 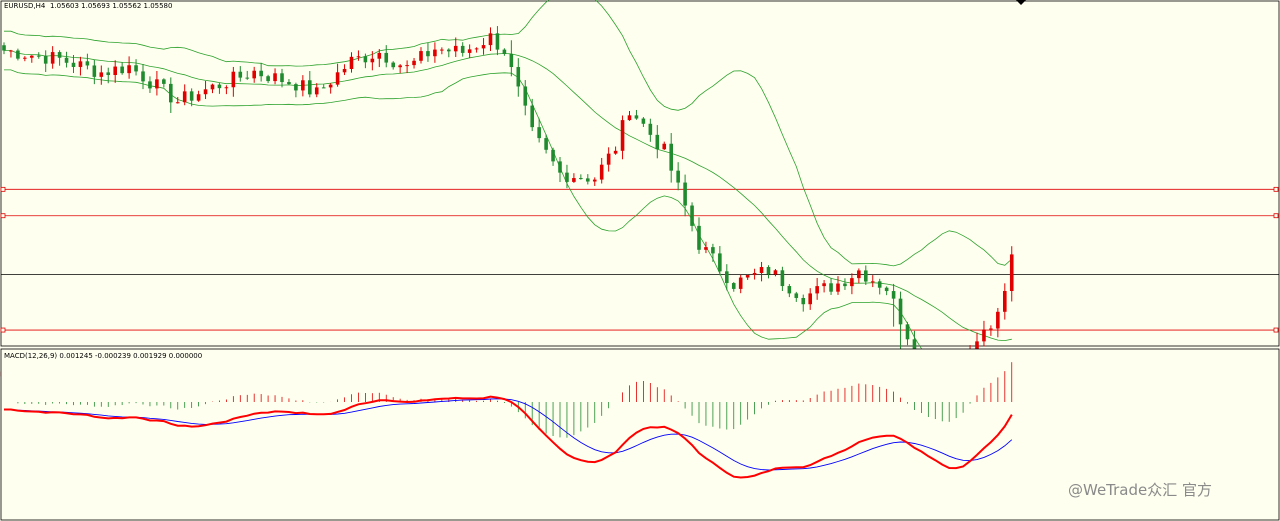 I want to click on watermark: @WeTrade众汇 官方, so click(x=1140, y=490).